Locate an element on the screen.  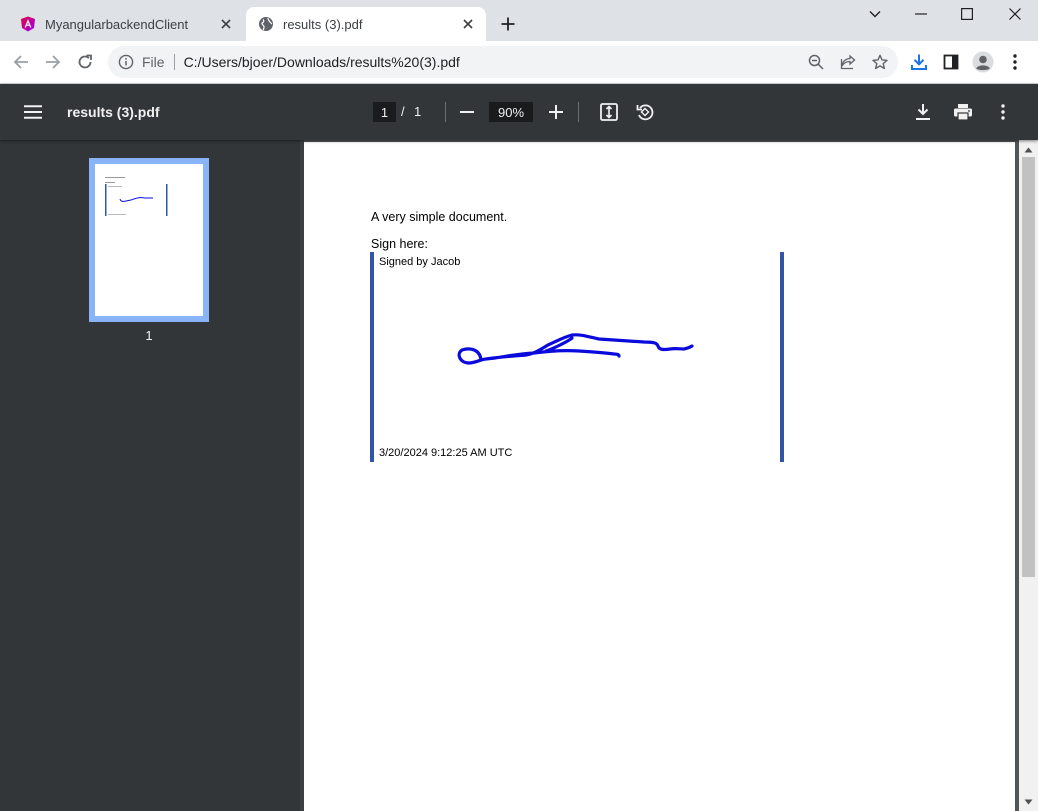
scrollbar-thumb is located at coordinates (1028, 367).